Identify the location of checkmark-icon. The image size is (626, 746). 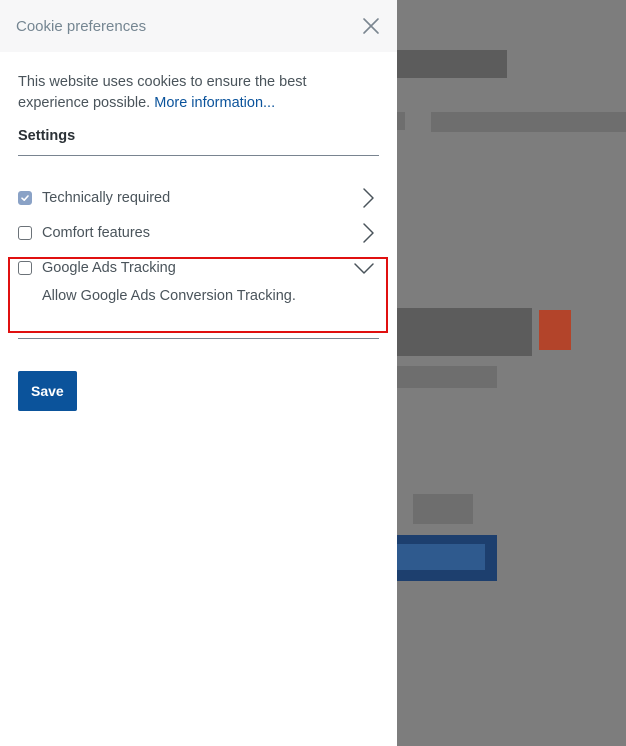
(25, 197).